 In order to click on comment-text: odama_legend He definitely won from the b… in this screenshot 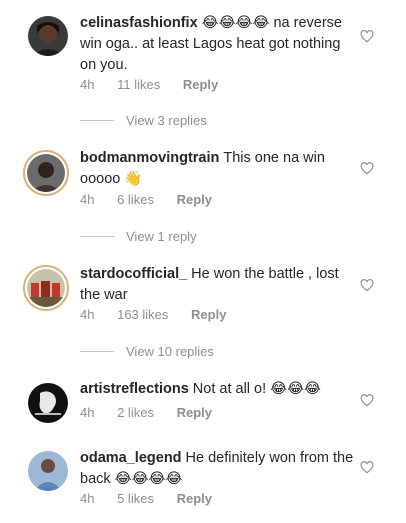, I will do `click(217, 469)`.